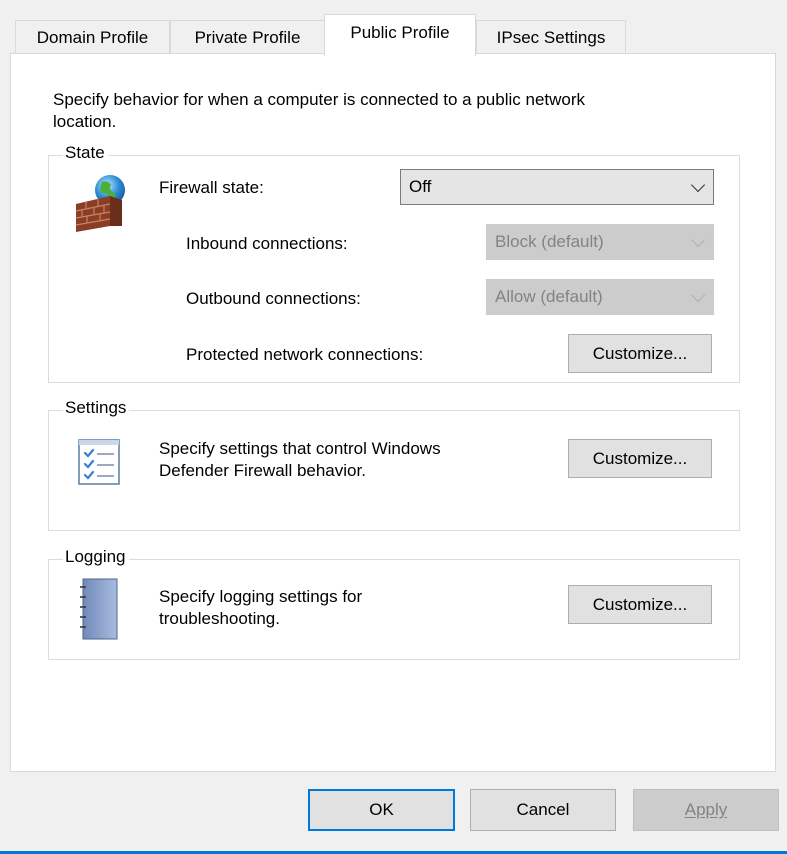  Describe the element at coordinates (100, 203) in the screenshot. I see `firewall-brick-globe-icon` at that location.